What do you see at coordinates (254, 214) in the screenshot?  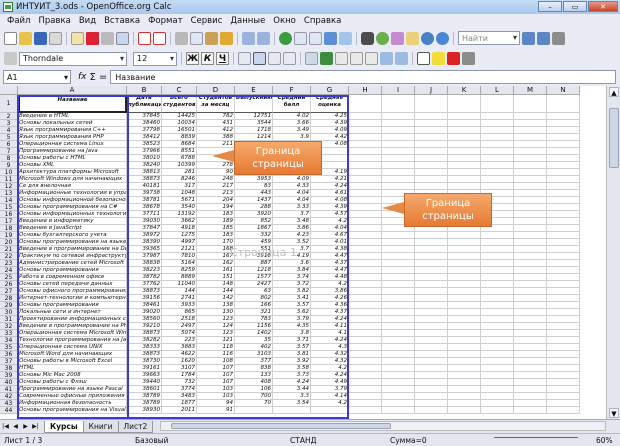 I see `table-cell: 3920` at bounding box center [254, 214].